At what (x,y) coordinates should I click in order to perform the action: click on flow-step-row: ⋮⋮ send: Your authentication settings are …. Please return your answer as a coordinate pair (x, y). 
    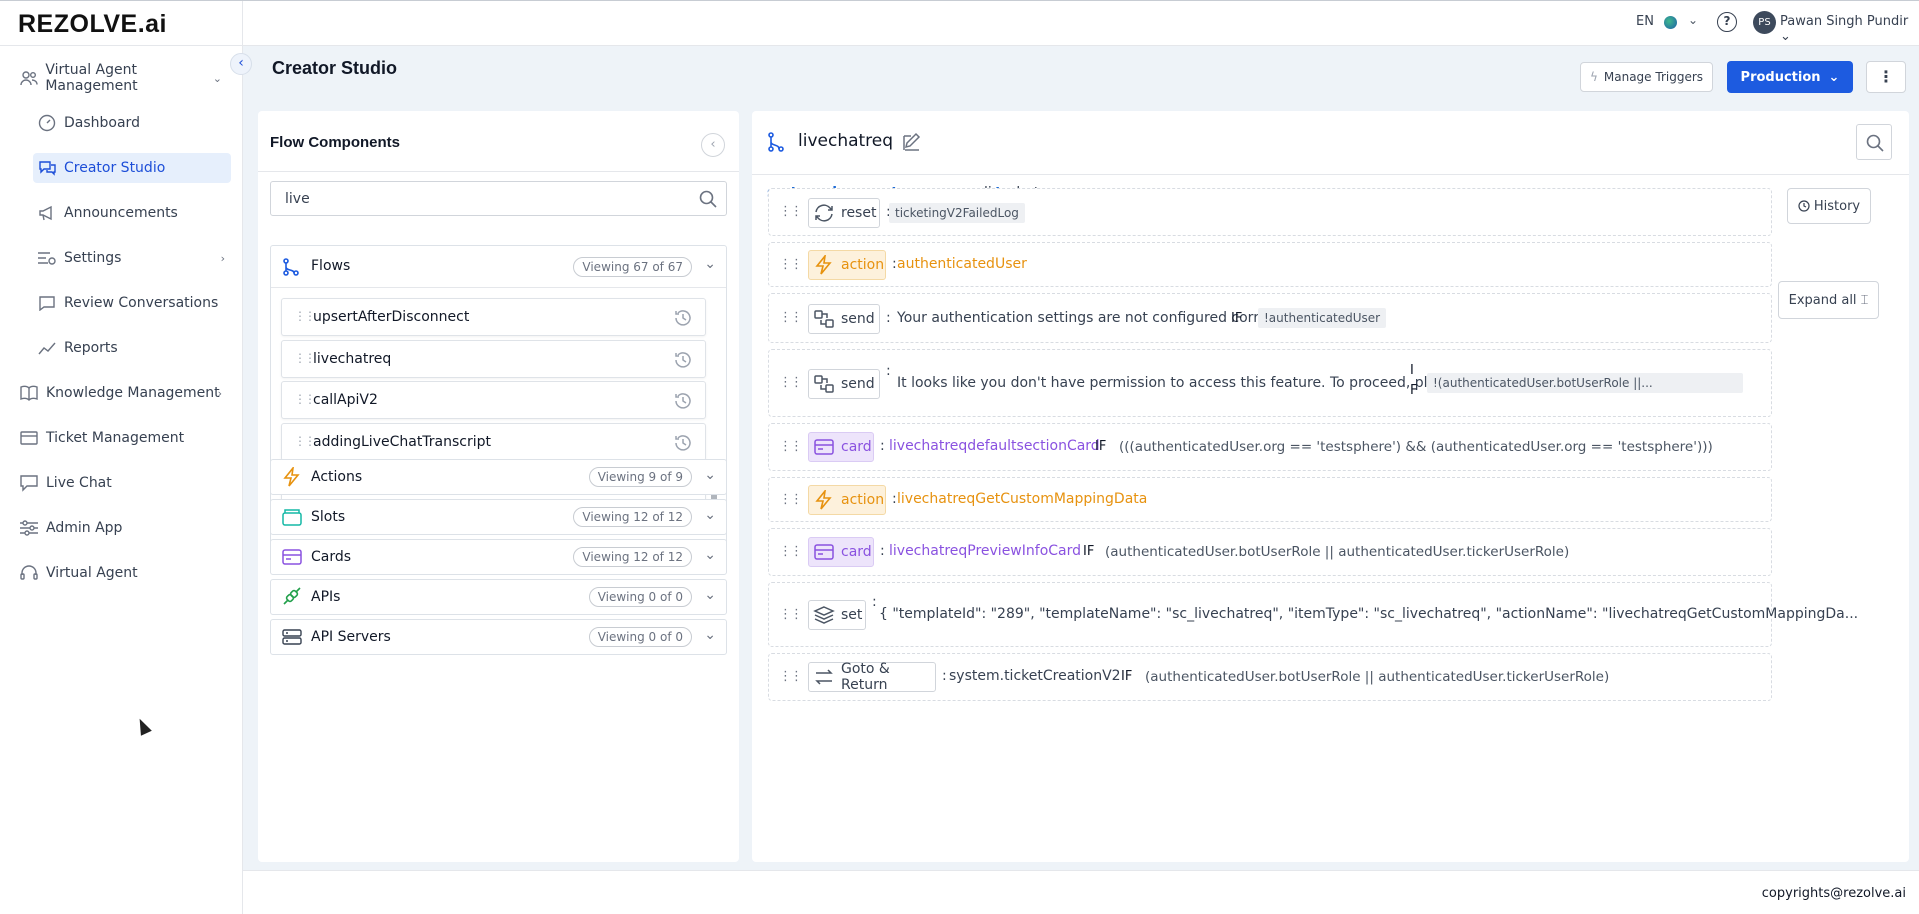
    Looking at the image, I should click on (1270, 318).